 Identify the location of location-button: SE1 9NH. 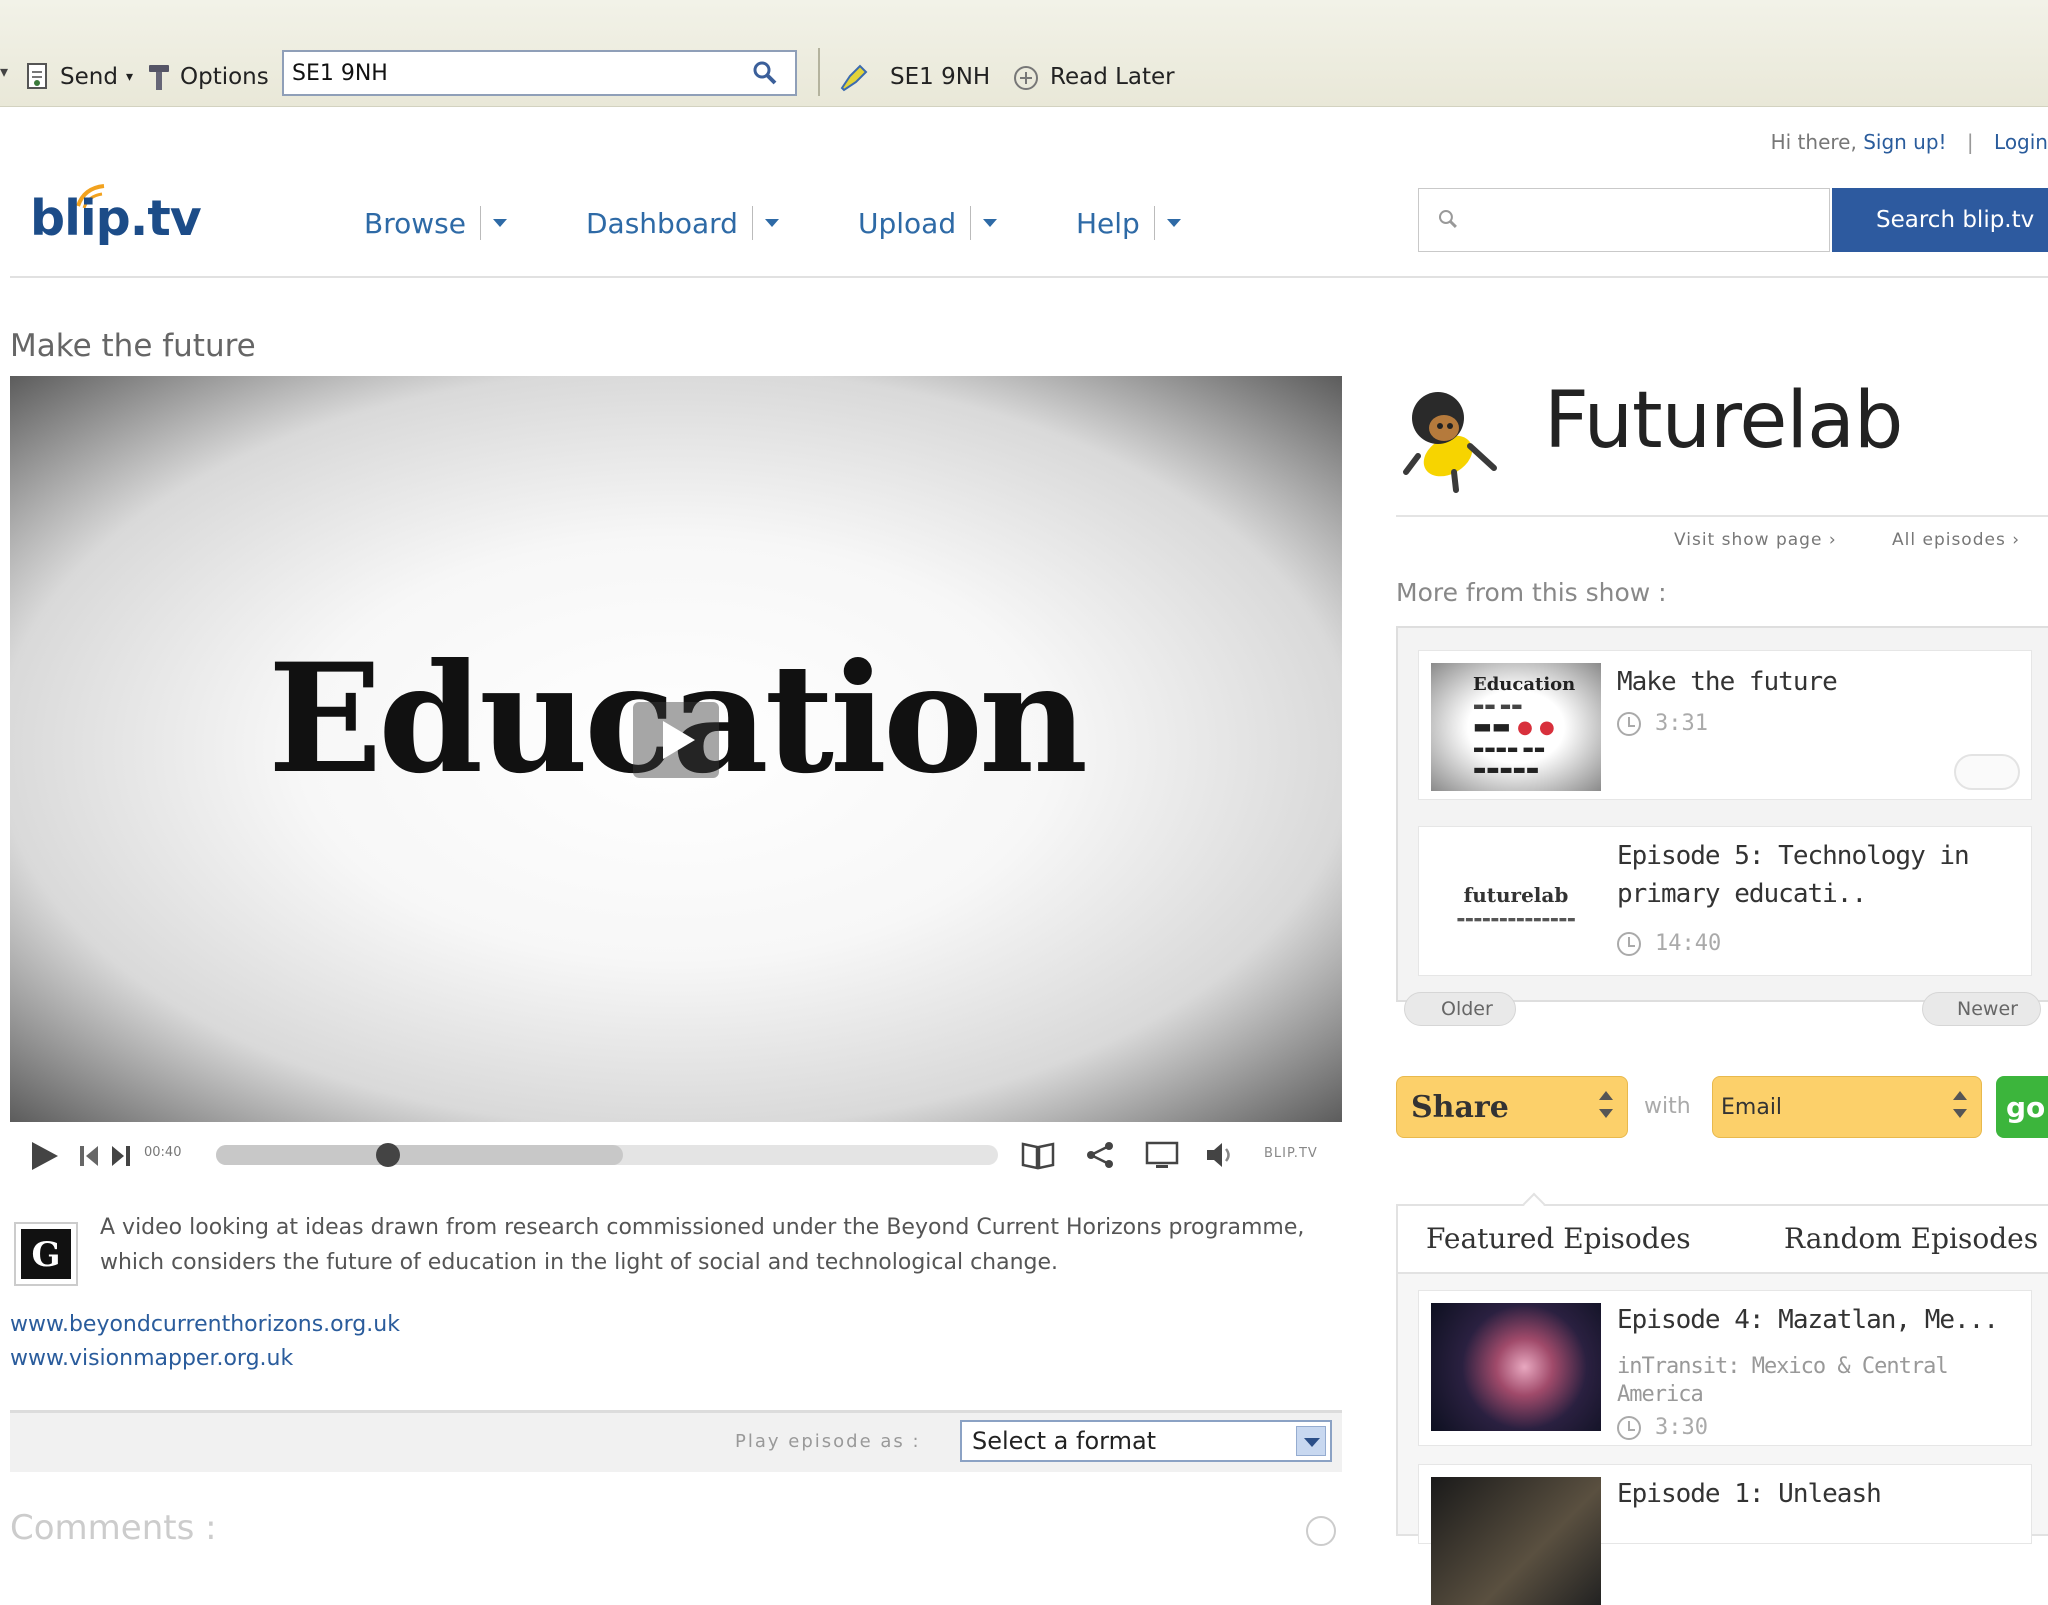
(914, 77).